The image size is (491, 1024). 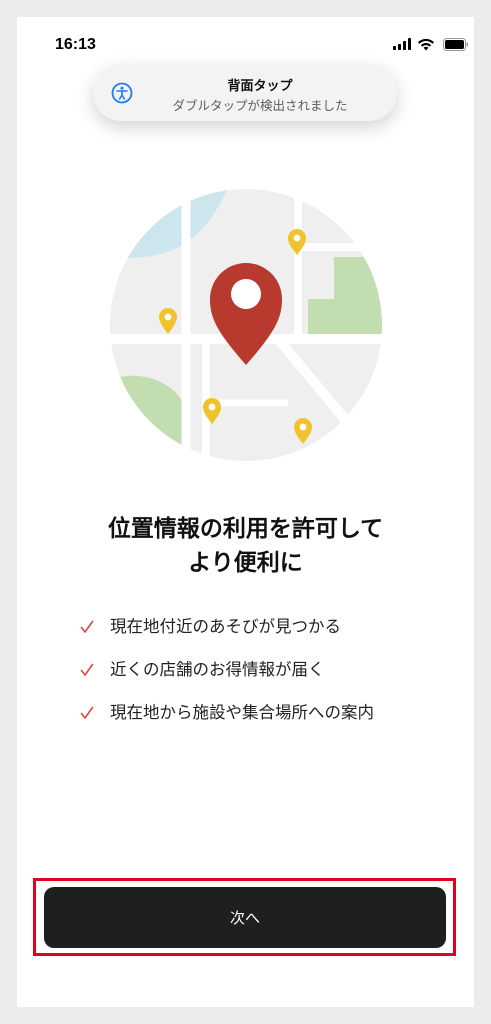 What do you see at coordinates (245, 529) in the screenshot?
I see `headline-line-1: 位置情報の利用を許可して` at bounding box center [245, 529].